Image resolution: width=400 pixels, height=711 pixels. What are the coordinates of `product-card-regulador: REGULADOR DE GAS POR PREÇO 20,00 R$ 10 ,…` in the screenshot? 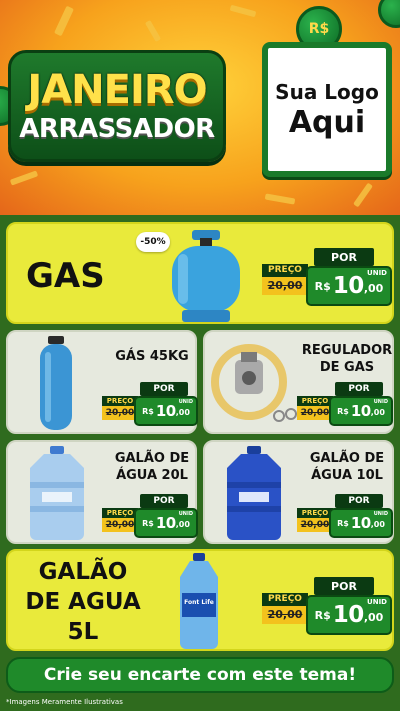 It's located at (298, 382).